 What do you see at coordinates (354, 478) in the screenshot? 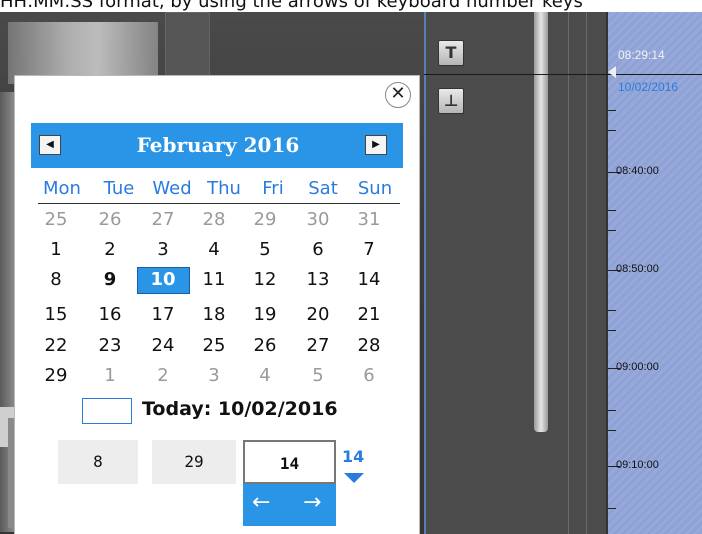
I see `step-down-arrow-icon` at bounding box center [354, 478].